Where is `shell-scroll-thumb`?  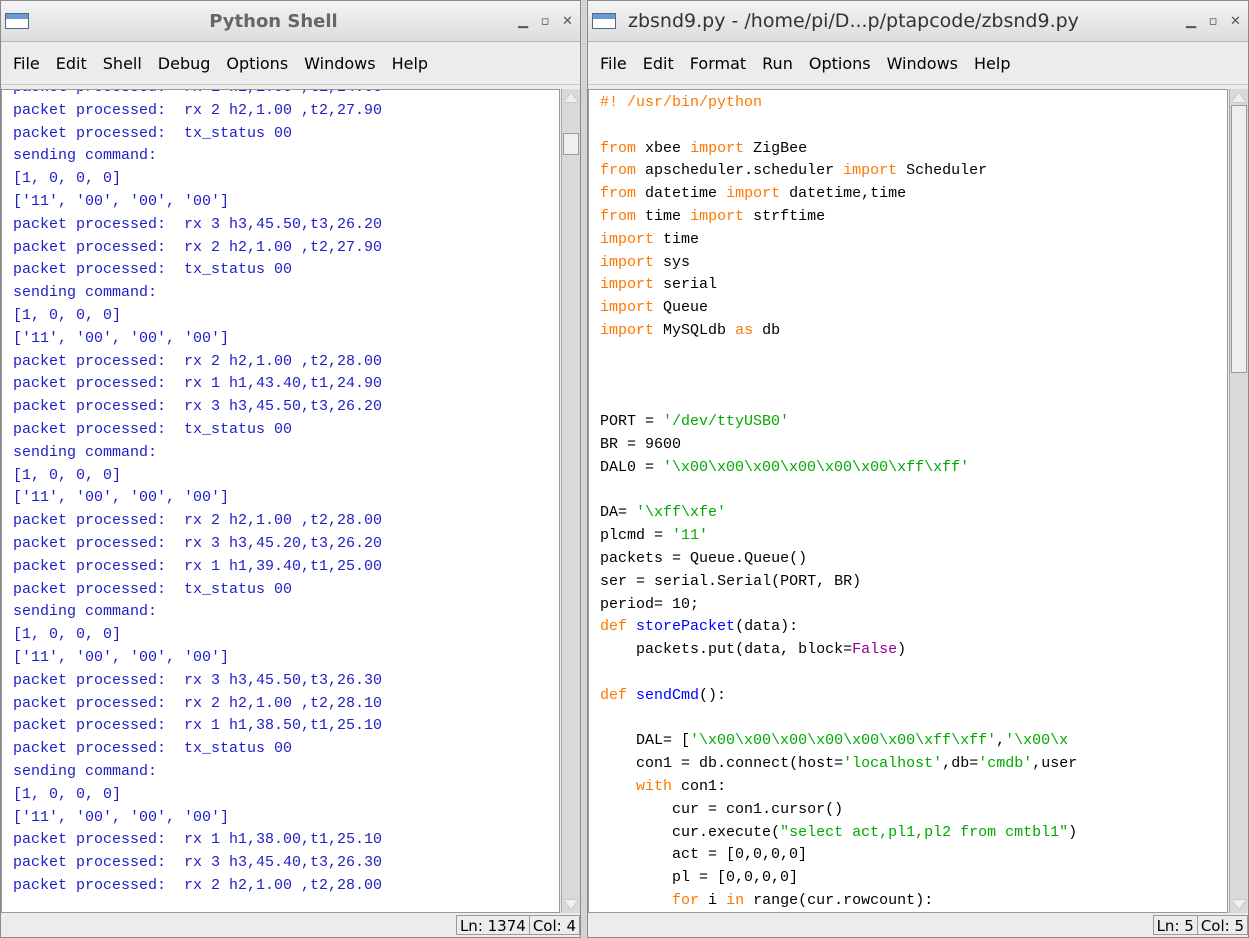 shell-scroll-thumb is located at coordinates (571, 144).